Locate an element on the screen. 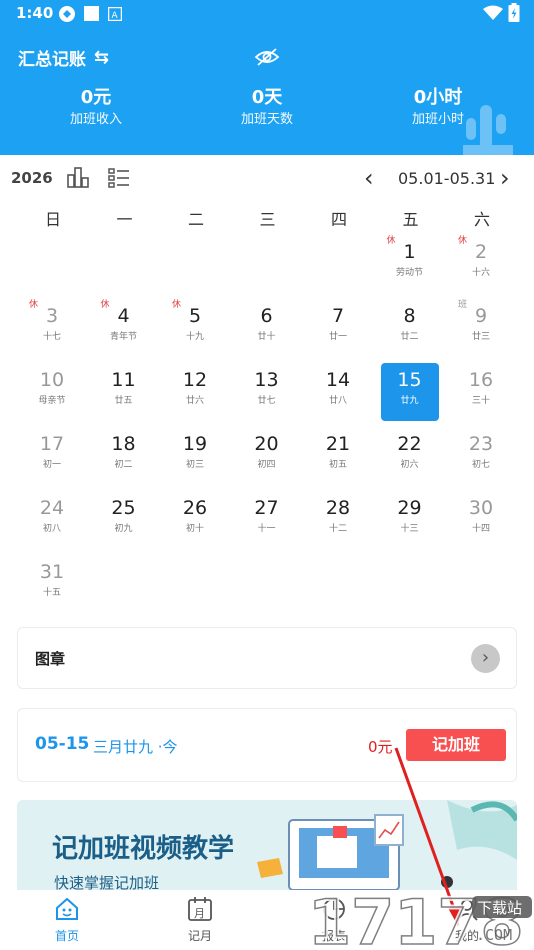  calendar-day: 班 9 廿三 is located at coordinates (481, 328).